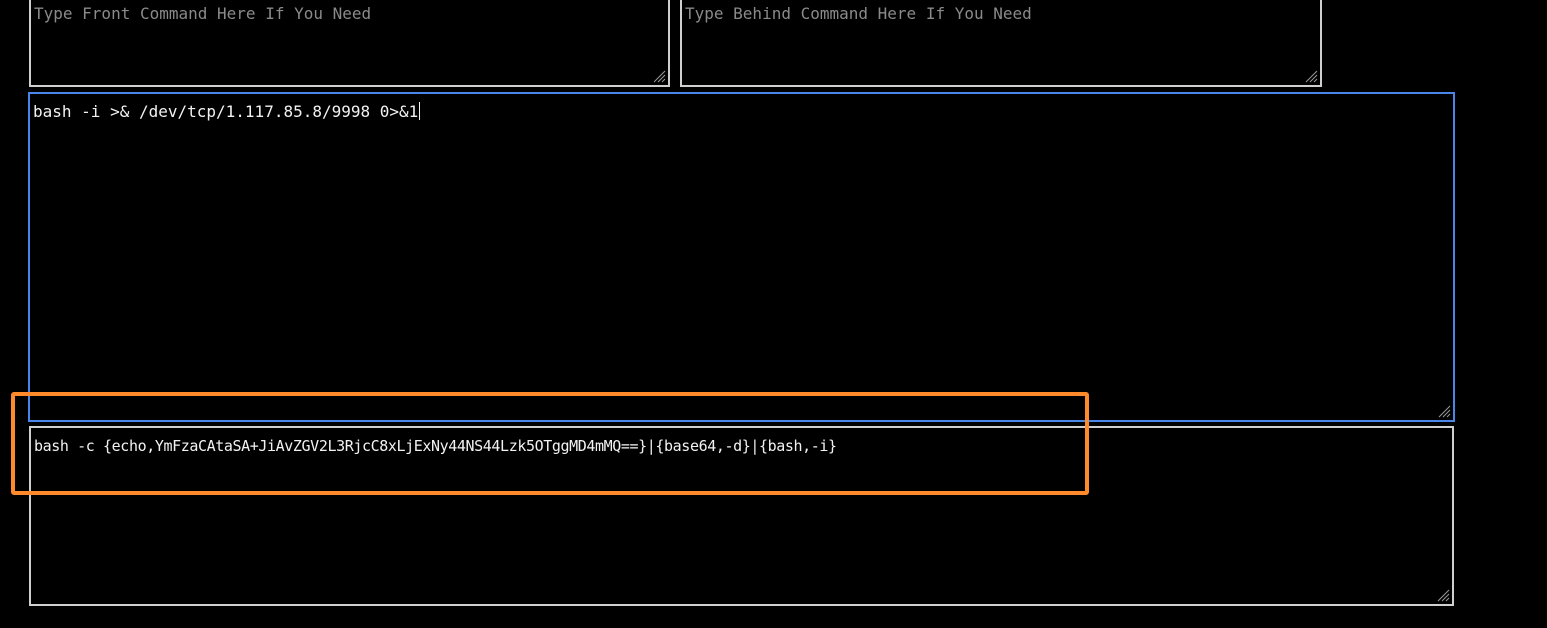 The width and height of the screenshot is (1547, 628). I want to click on behind-command-placeholder: Type Behind Command Here If You Need, so click(858, 13).